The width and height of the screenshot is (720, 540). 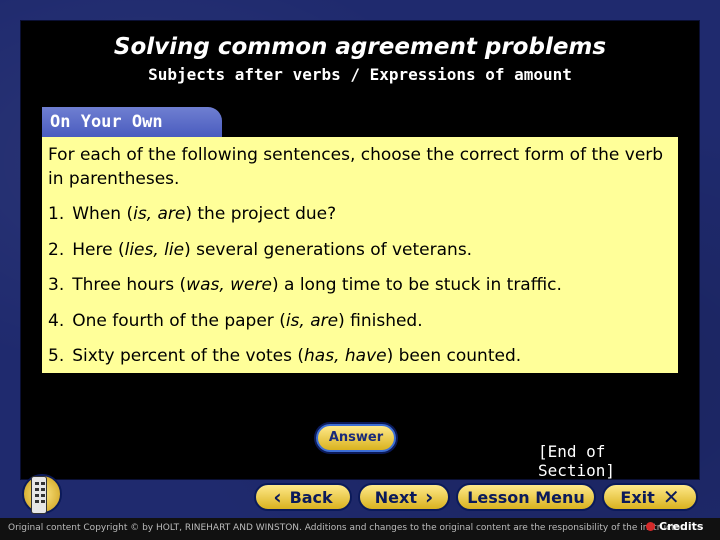 What do you see at coordinates (360, 47) in the screenshot?
I see `slide-title: Solving common agreement problems` at bounding box center [360, 47].